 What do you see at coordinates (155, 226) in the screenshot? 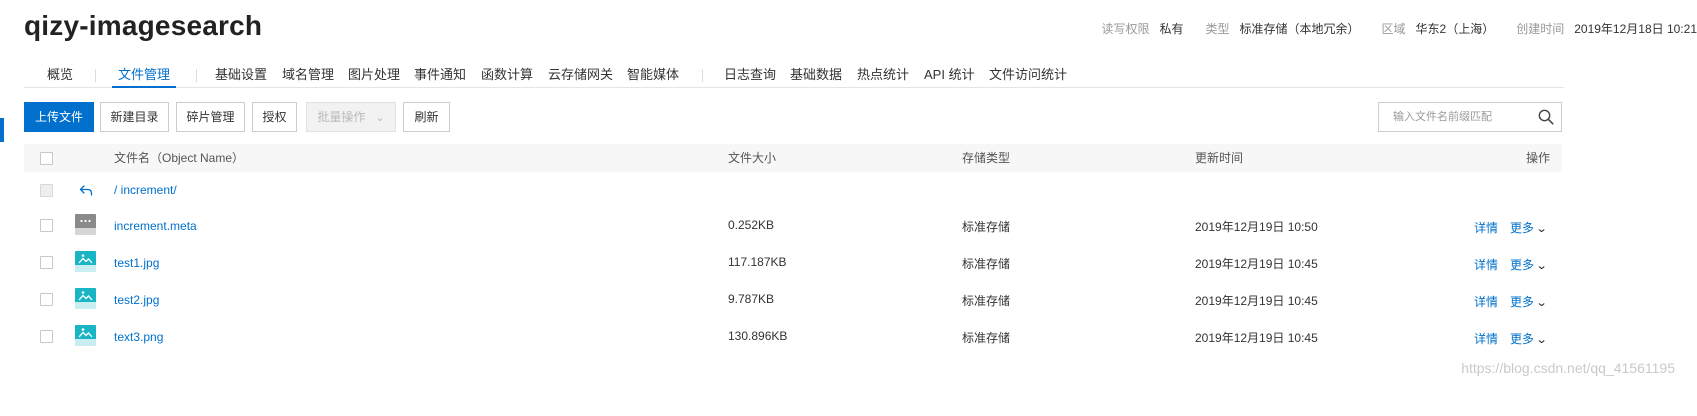
I see `file-name-link: increment.meta` at bounding box center [155, 226].